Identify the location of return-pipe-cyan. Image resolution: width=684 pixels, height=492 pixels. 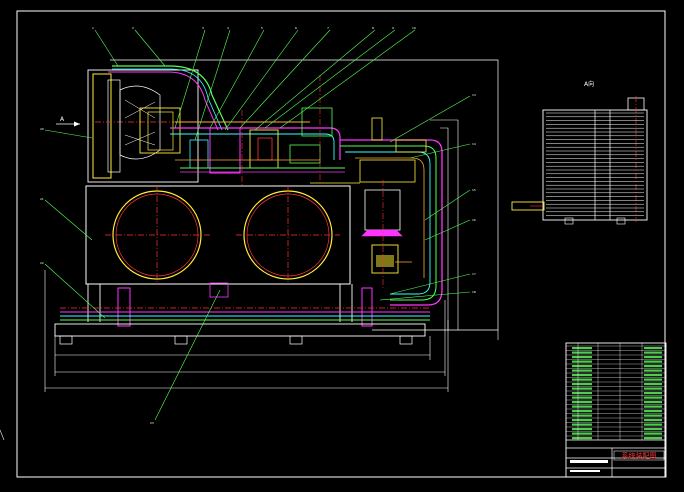
(167, 99).